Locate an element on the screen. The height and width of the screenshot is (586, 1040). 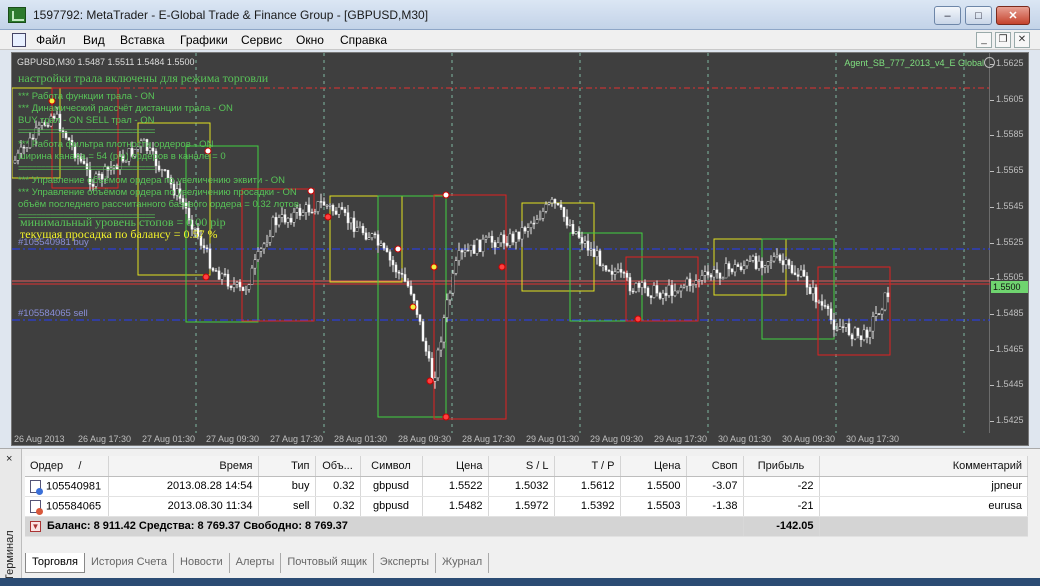
tab-experts: Эксперты is located at coordinates (405, 563).